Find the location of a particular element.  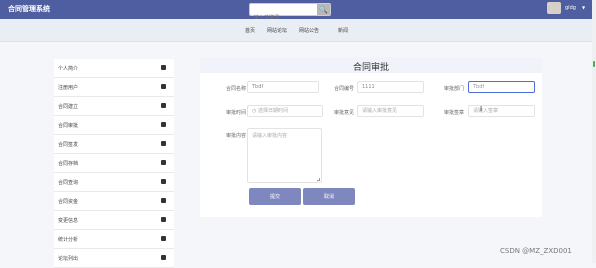

nav-notice: 网站公告 is located at coordinates (309, 30).